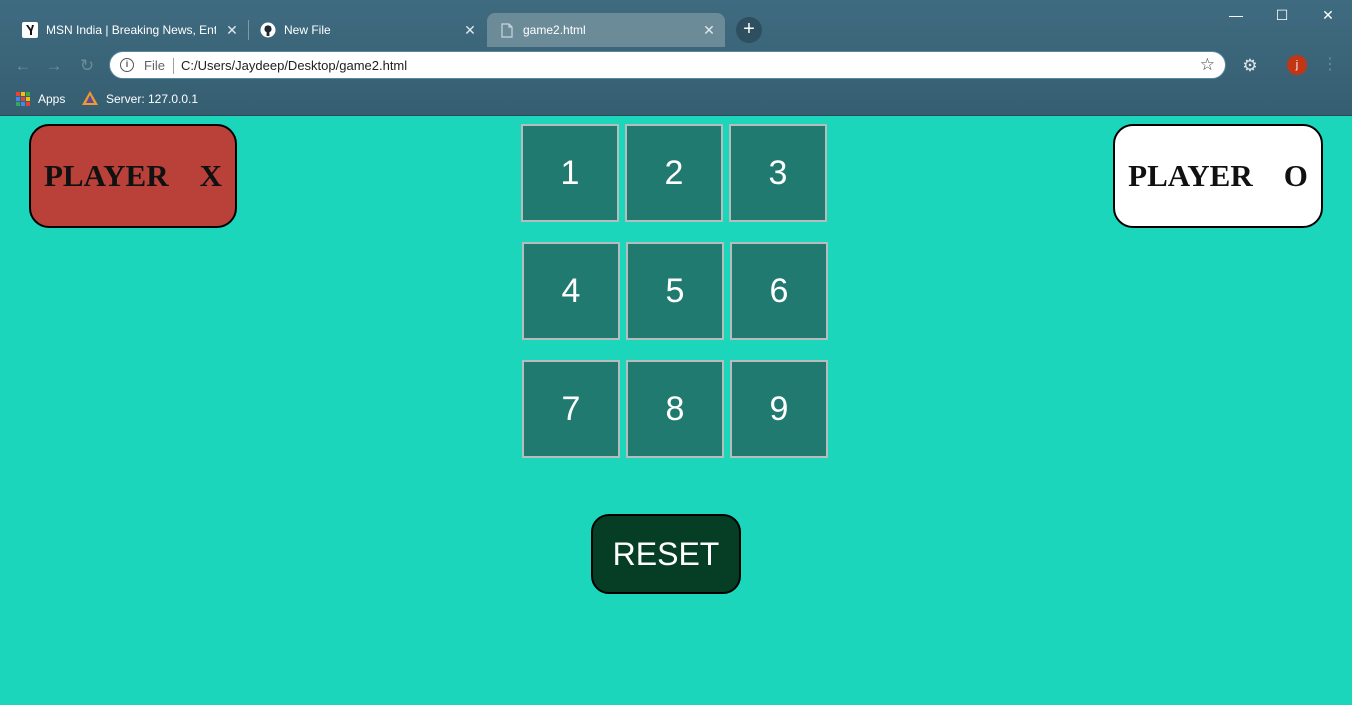 Image resolution: width=1352 pixels, height=705 pixels. Describe the element at coordinates (779, 291) in the screenshot. I see `board-cell-6: 6` at that location.